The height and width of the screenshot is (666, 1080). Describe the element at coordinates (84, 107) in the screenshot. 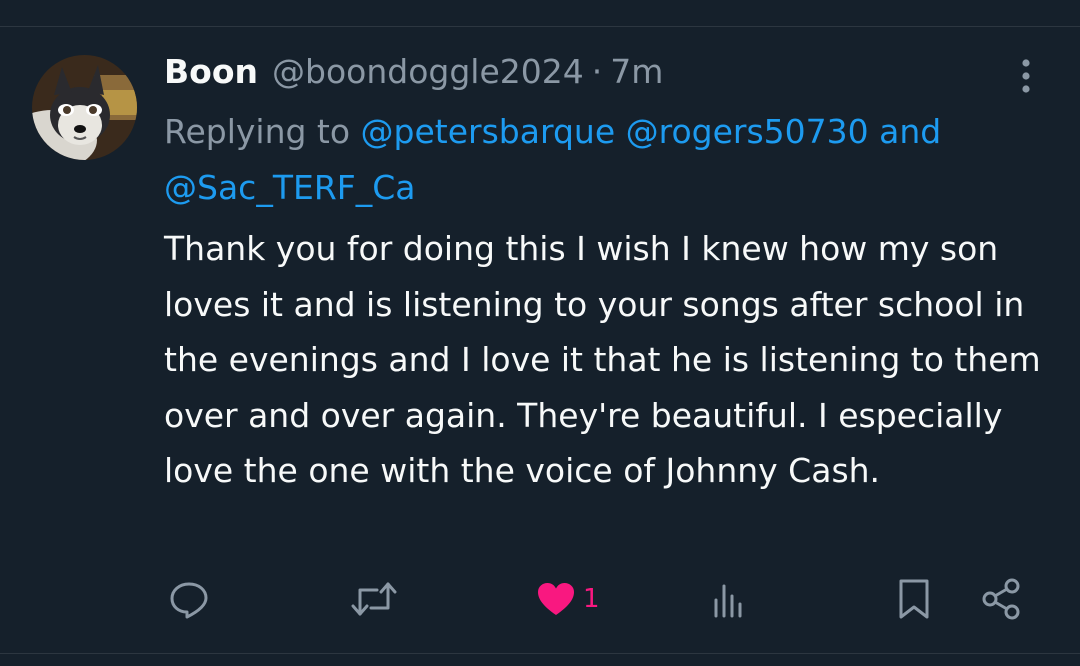

I see `avatar` at that location.